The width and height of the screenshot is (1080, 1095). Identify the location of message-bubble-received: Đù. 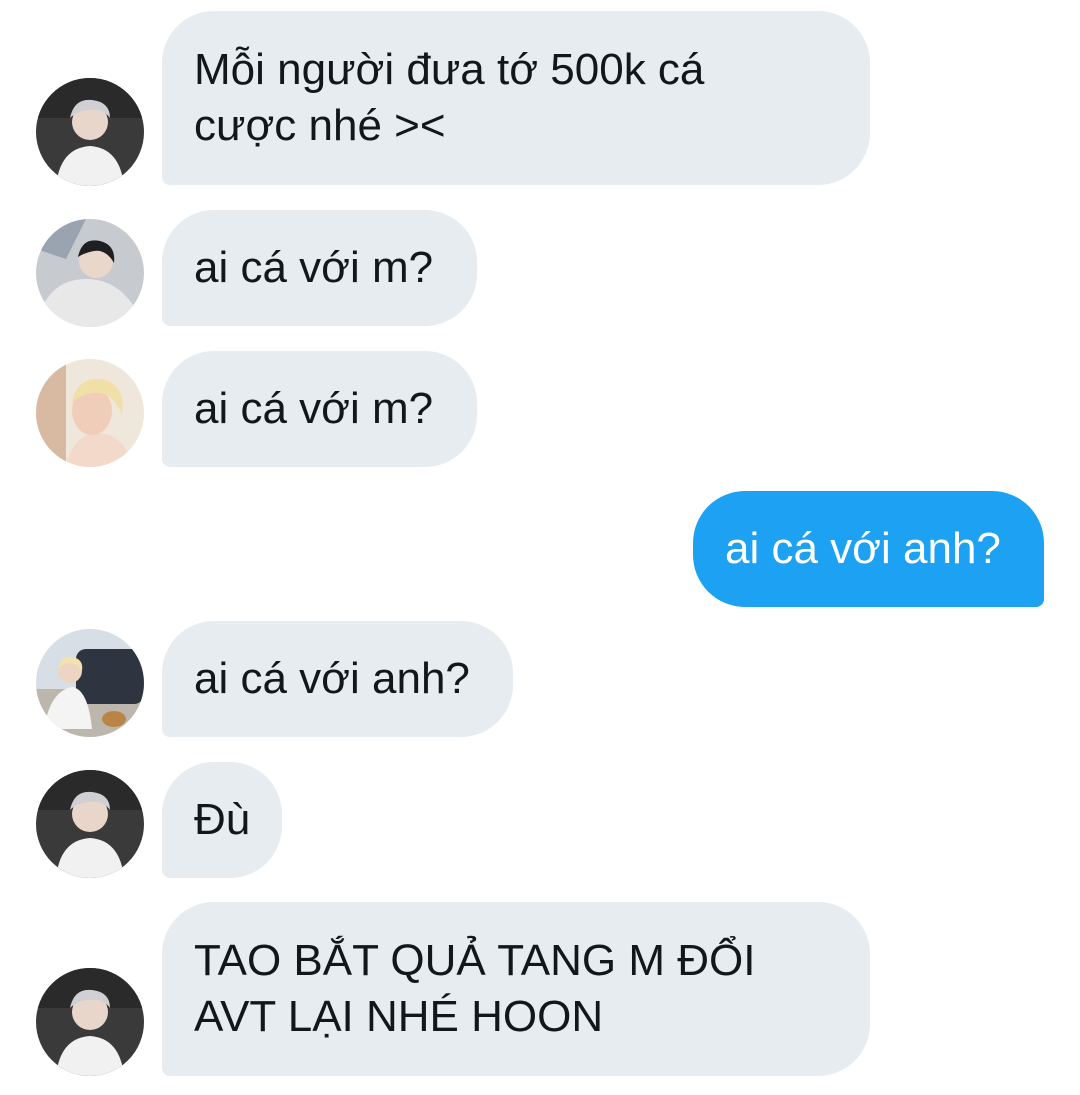
(222, 820).